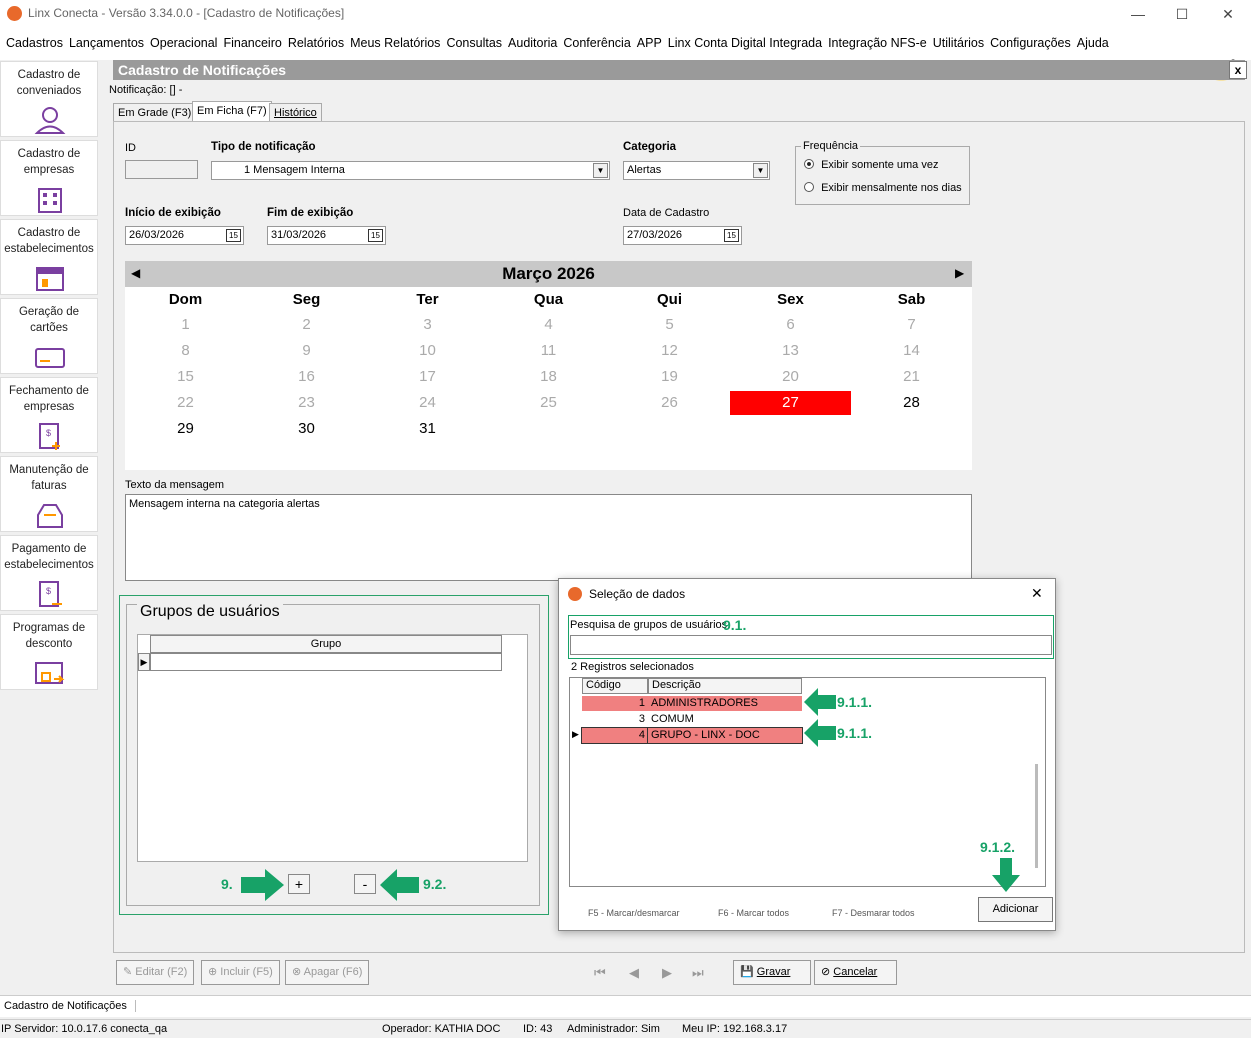 The image size is (1251, 1038). What do you see at coordinates (692, 719) in the screenshot?
I see `table-row: 3 COMUM` at bounding box center [692, 719].